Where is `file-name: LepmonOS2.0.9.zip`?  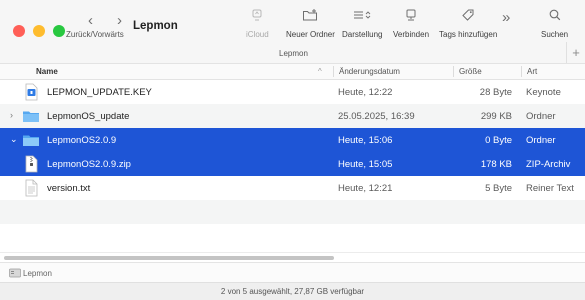 file-name: LepmonOS2.0.9.zip is located at coordinates (89, 164).